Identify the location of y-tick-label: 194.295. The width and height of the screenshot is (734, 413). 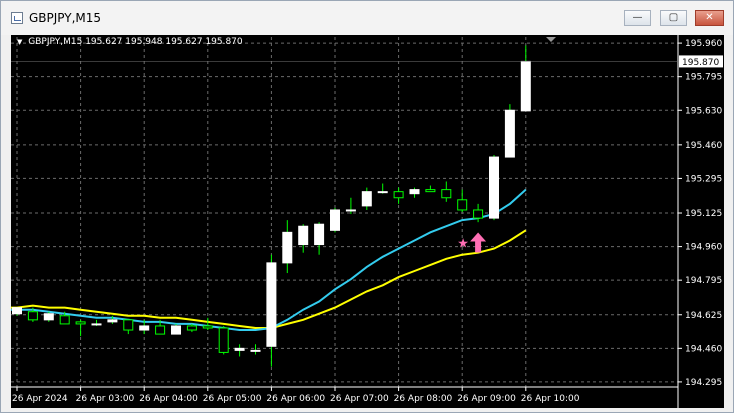
(703, 383).